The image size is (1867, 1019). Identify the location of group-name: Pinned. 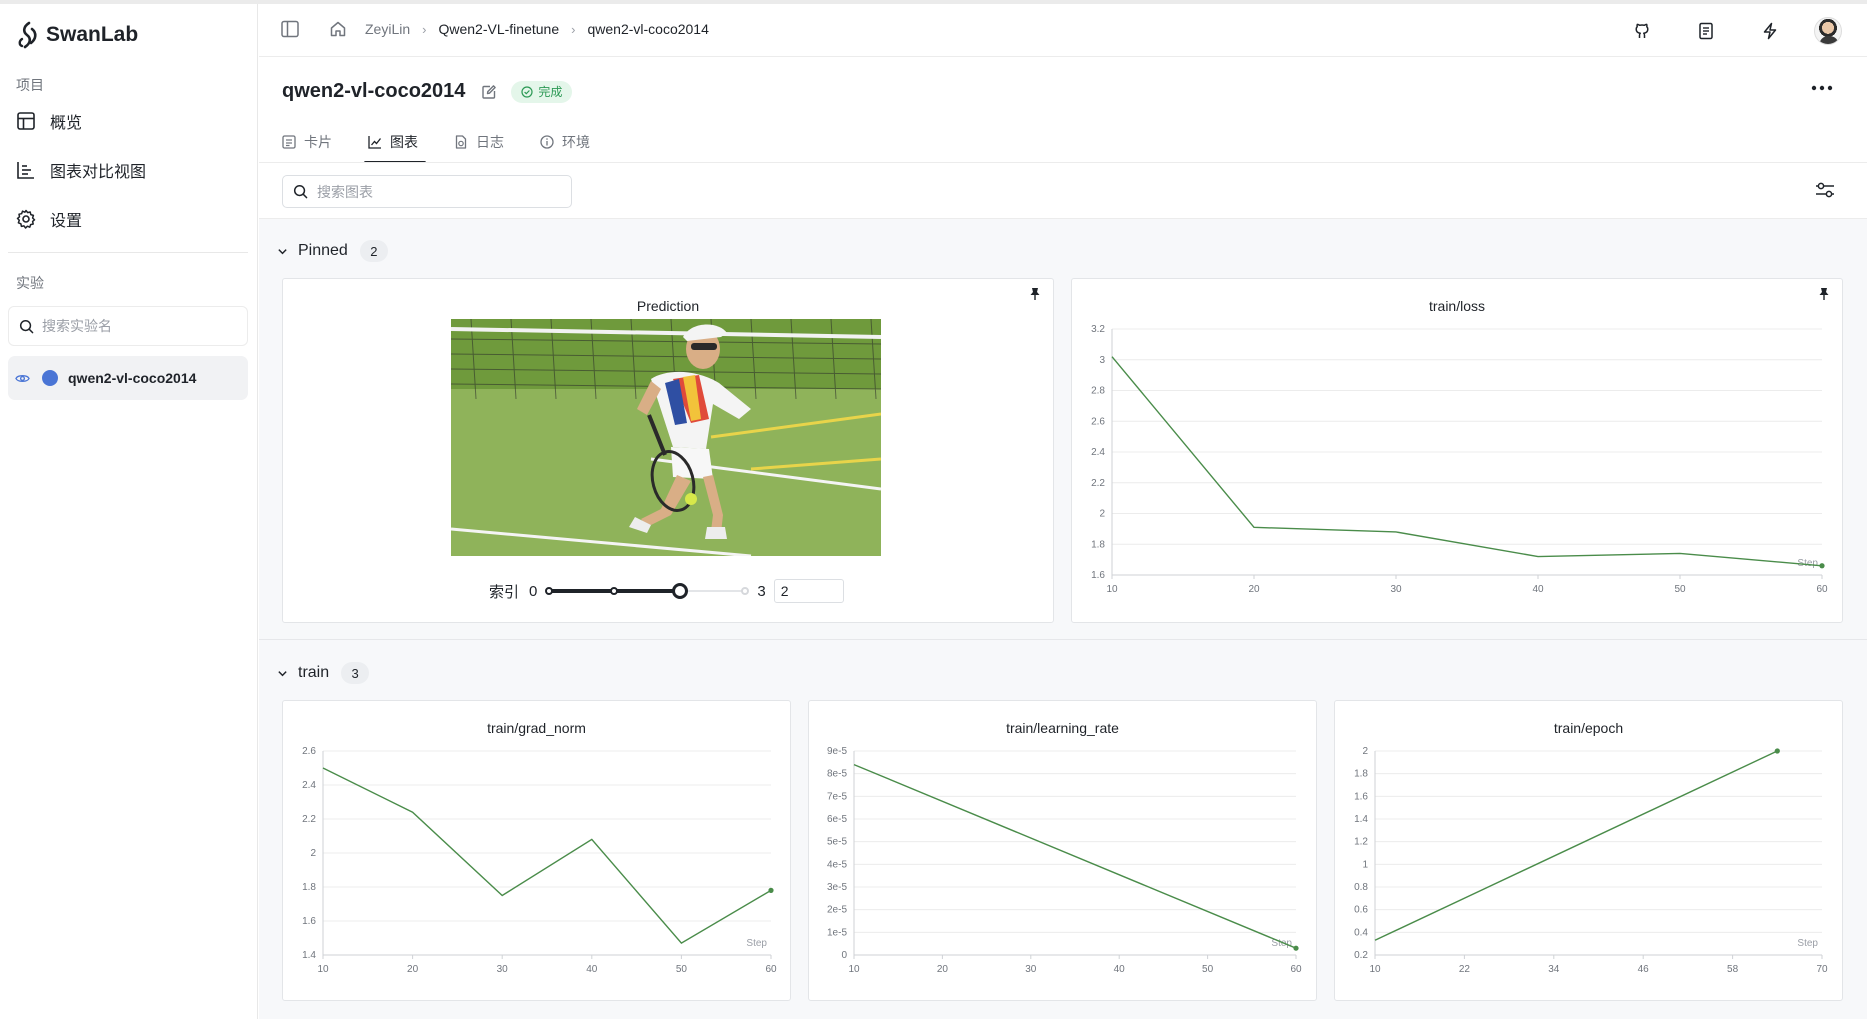
(323, 250).